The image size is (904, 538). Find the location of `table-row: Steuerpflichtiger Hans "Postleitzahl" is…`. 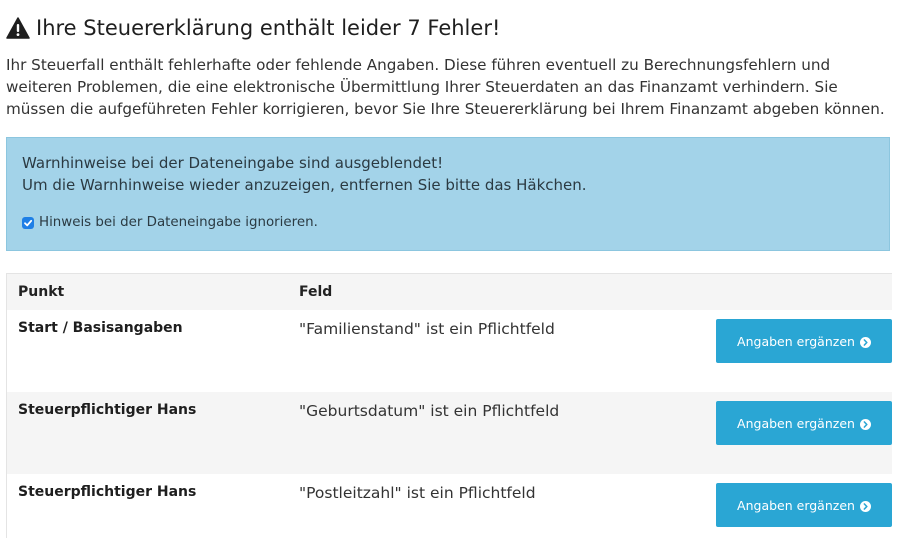

table-row: Steuerpflichtiger Hans "Postleitzahl" is… is located at coordinates (449, 506).